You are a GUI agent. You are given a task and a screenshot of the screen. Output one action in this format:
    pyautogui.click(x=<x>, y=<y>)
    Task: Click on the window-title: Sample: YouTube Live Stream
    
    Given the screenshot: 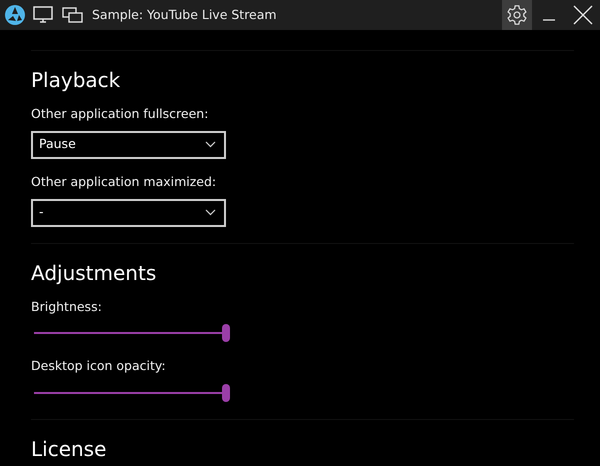 What is the action you would take?
    pyautogui.click(x=184, y=15)
    